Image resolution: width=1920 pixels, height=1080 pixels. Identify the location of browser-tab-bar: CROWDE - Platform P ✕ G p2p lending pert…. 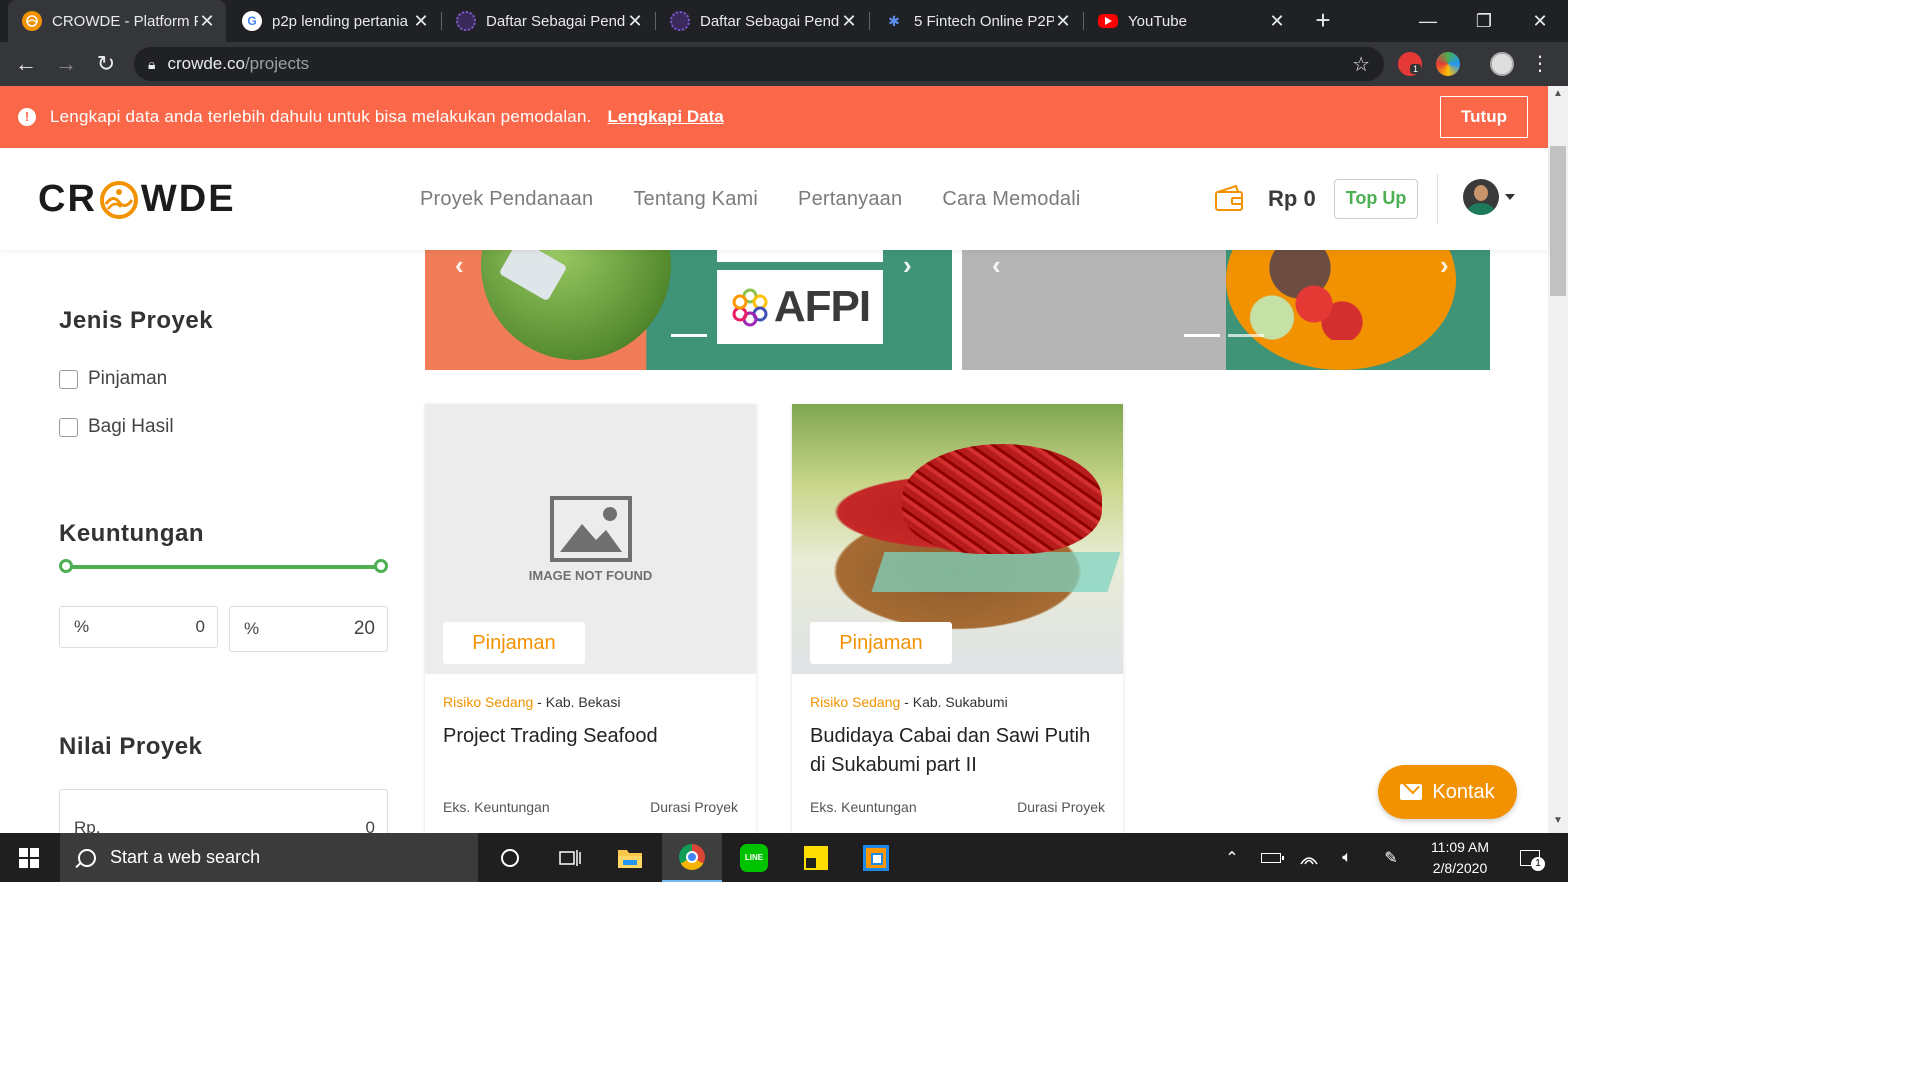
(784, 21).